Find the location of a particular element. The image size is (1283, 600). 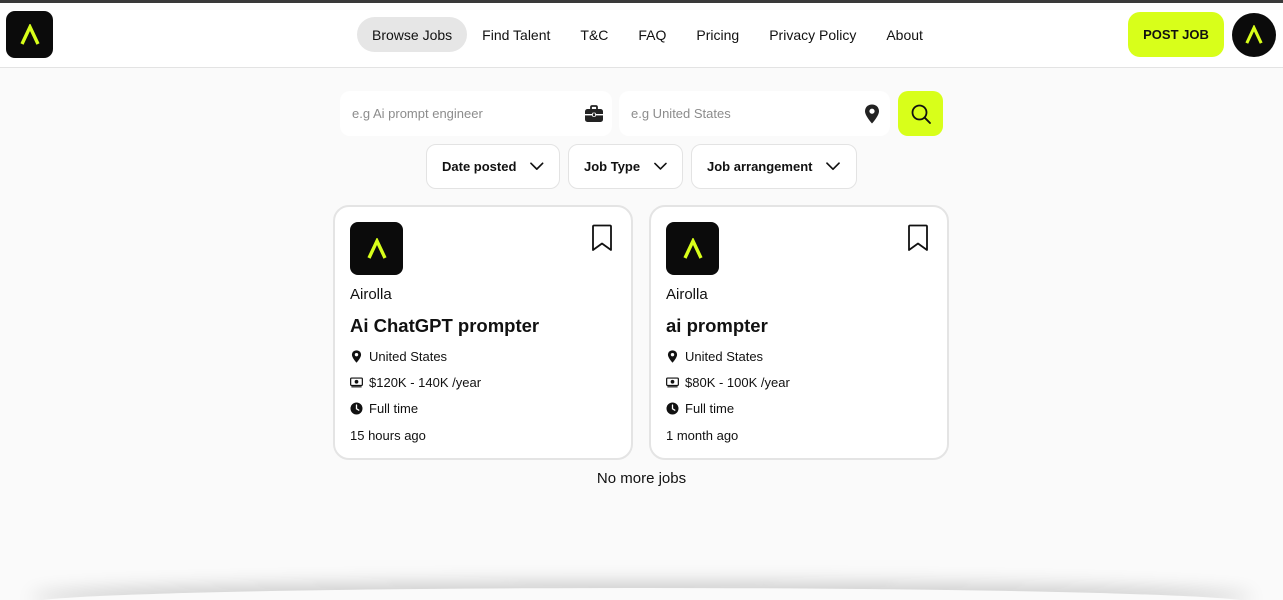

filter-date-posted: Date posted is located at coordinates (493, 166).